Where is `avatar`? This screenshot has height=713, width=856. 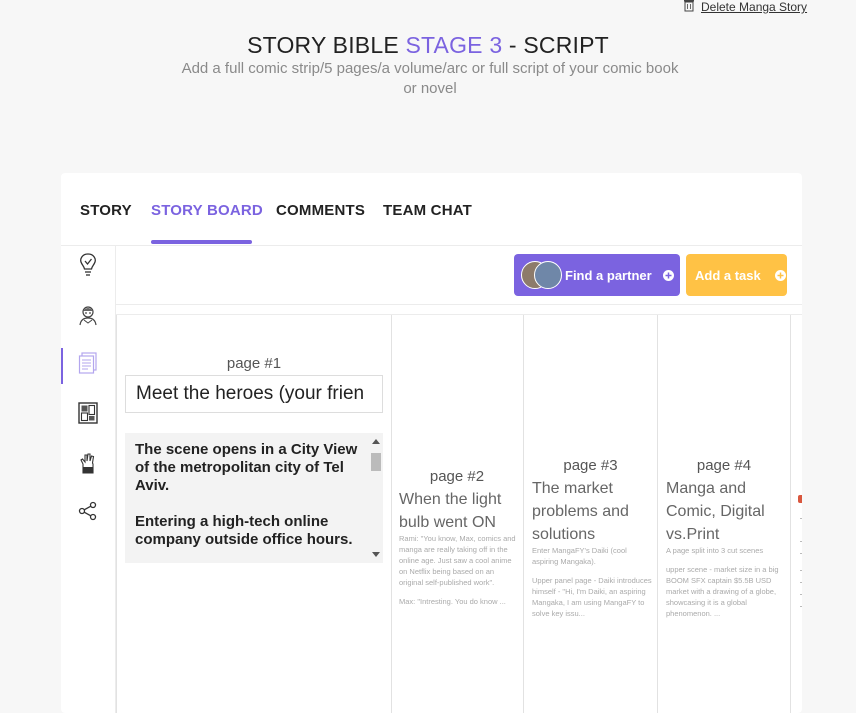
avatar is located at coordinates (548, 275).